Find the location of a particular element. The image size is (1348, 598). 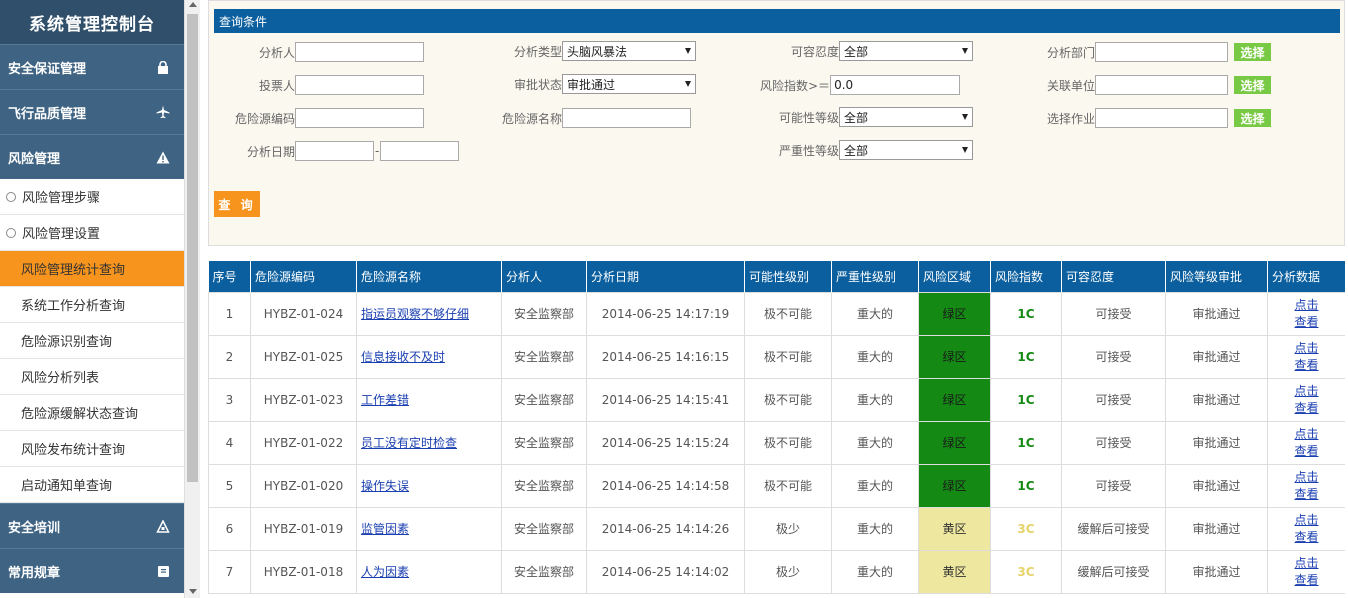

sidebar-item-notice-query: 启动通知单查询 is located at coordinates (92, 485).